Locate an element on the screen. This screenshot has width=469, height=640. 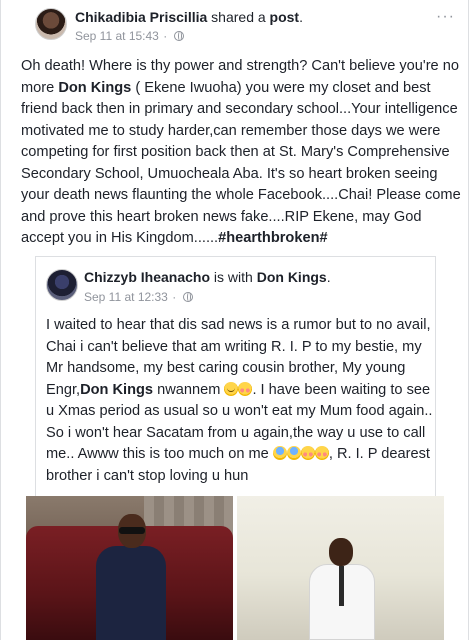
shared-meta: Sep 11 at 12:33 · is located at coordinates (138, 297).